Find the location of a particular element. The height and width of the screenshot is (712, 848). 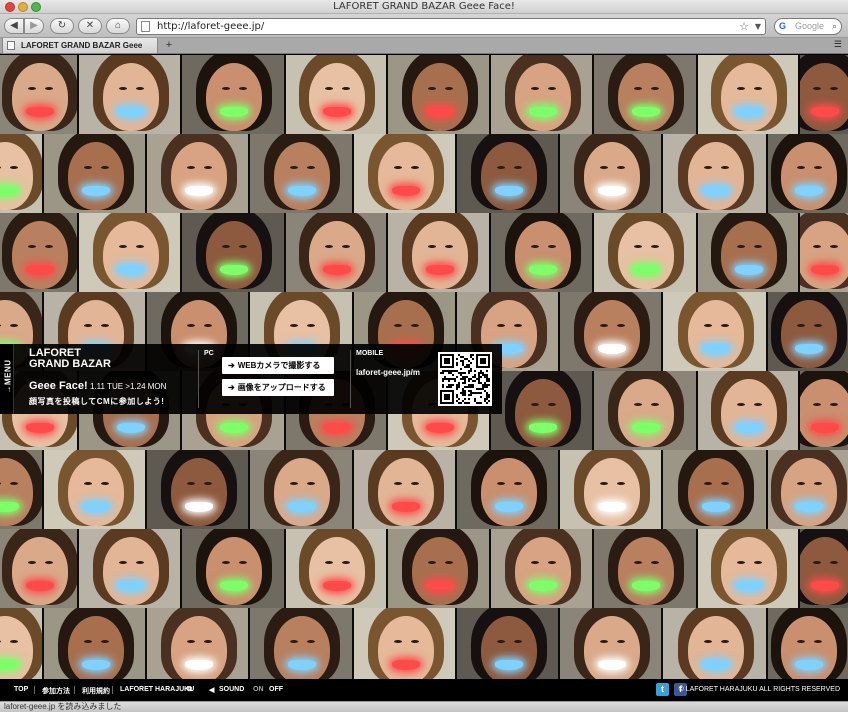

search-icon: ⌕ is located at coordinates (834, 26).